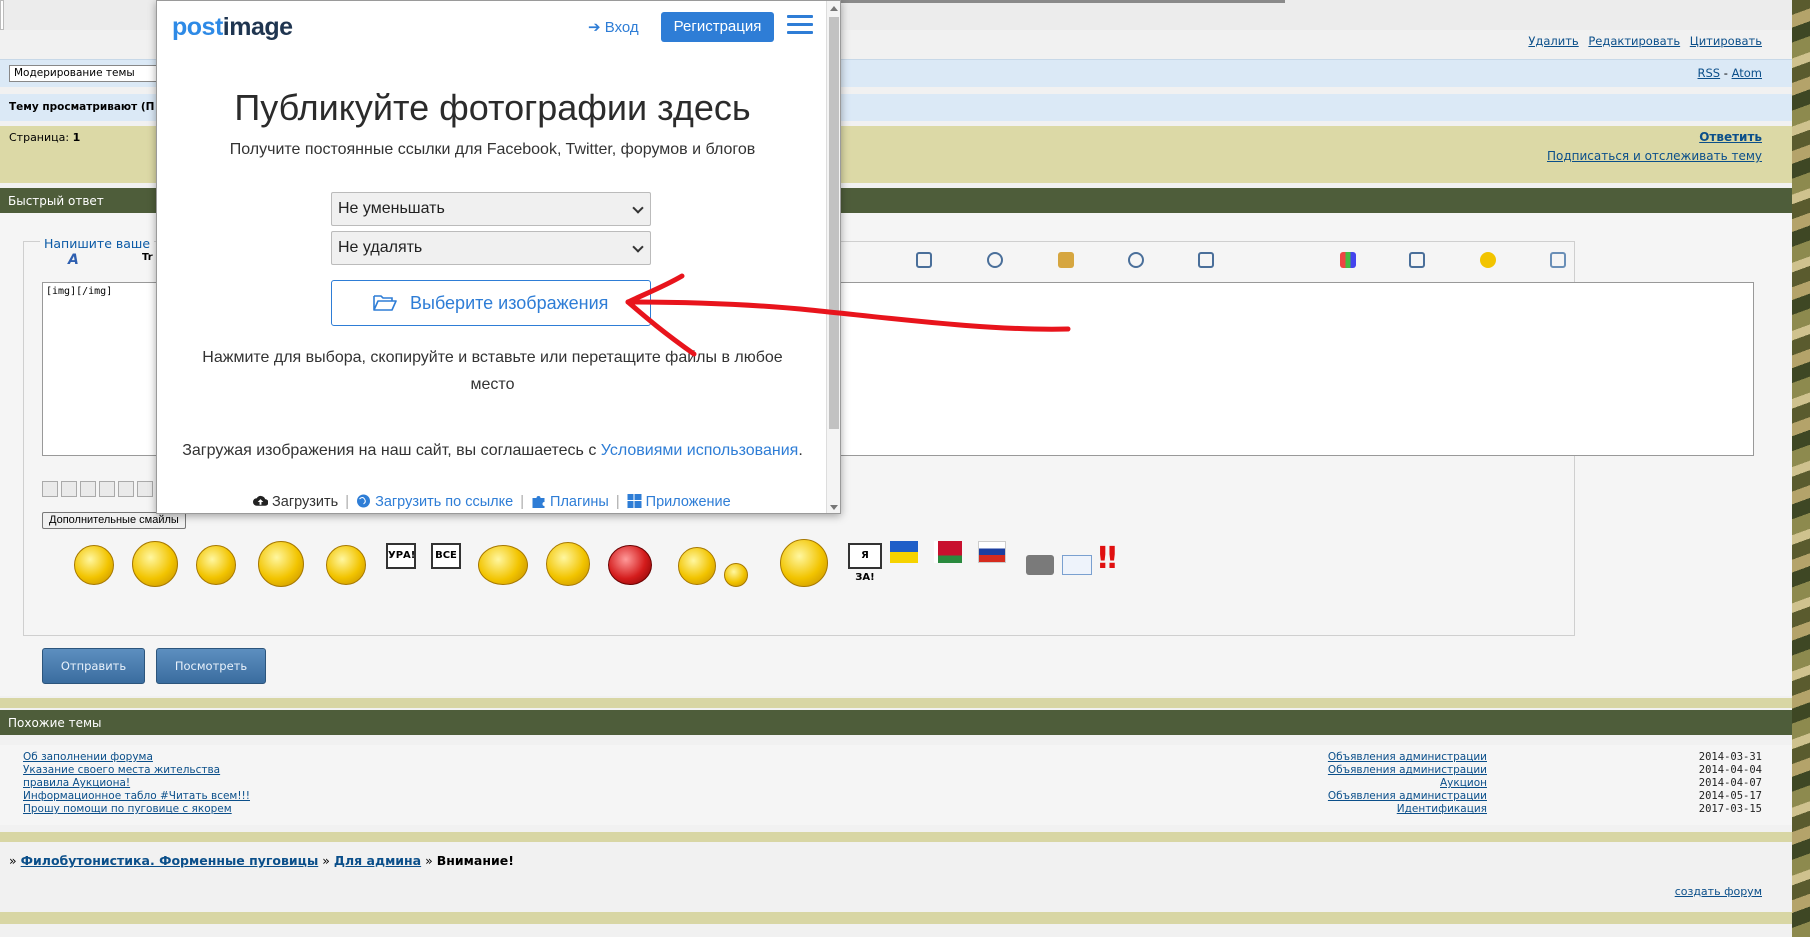  What do you see at coordinates (127, 809) in the screenshot?
I see `topic-link: Прошу помощи по пуговице с якорем` at bounding box center [127, 809].